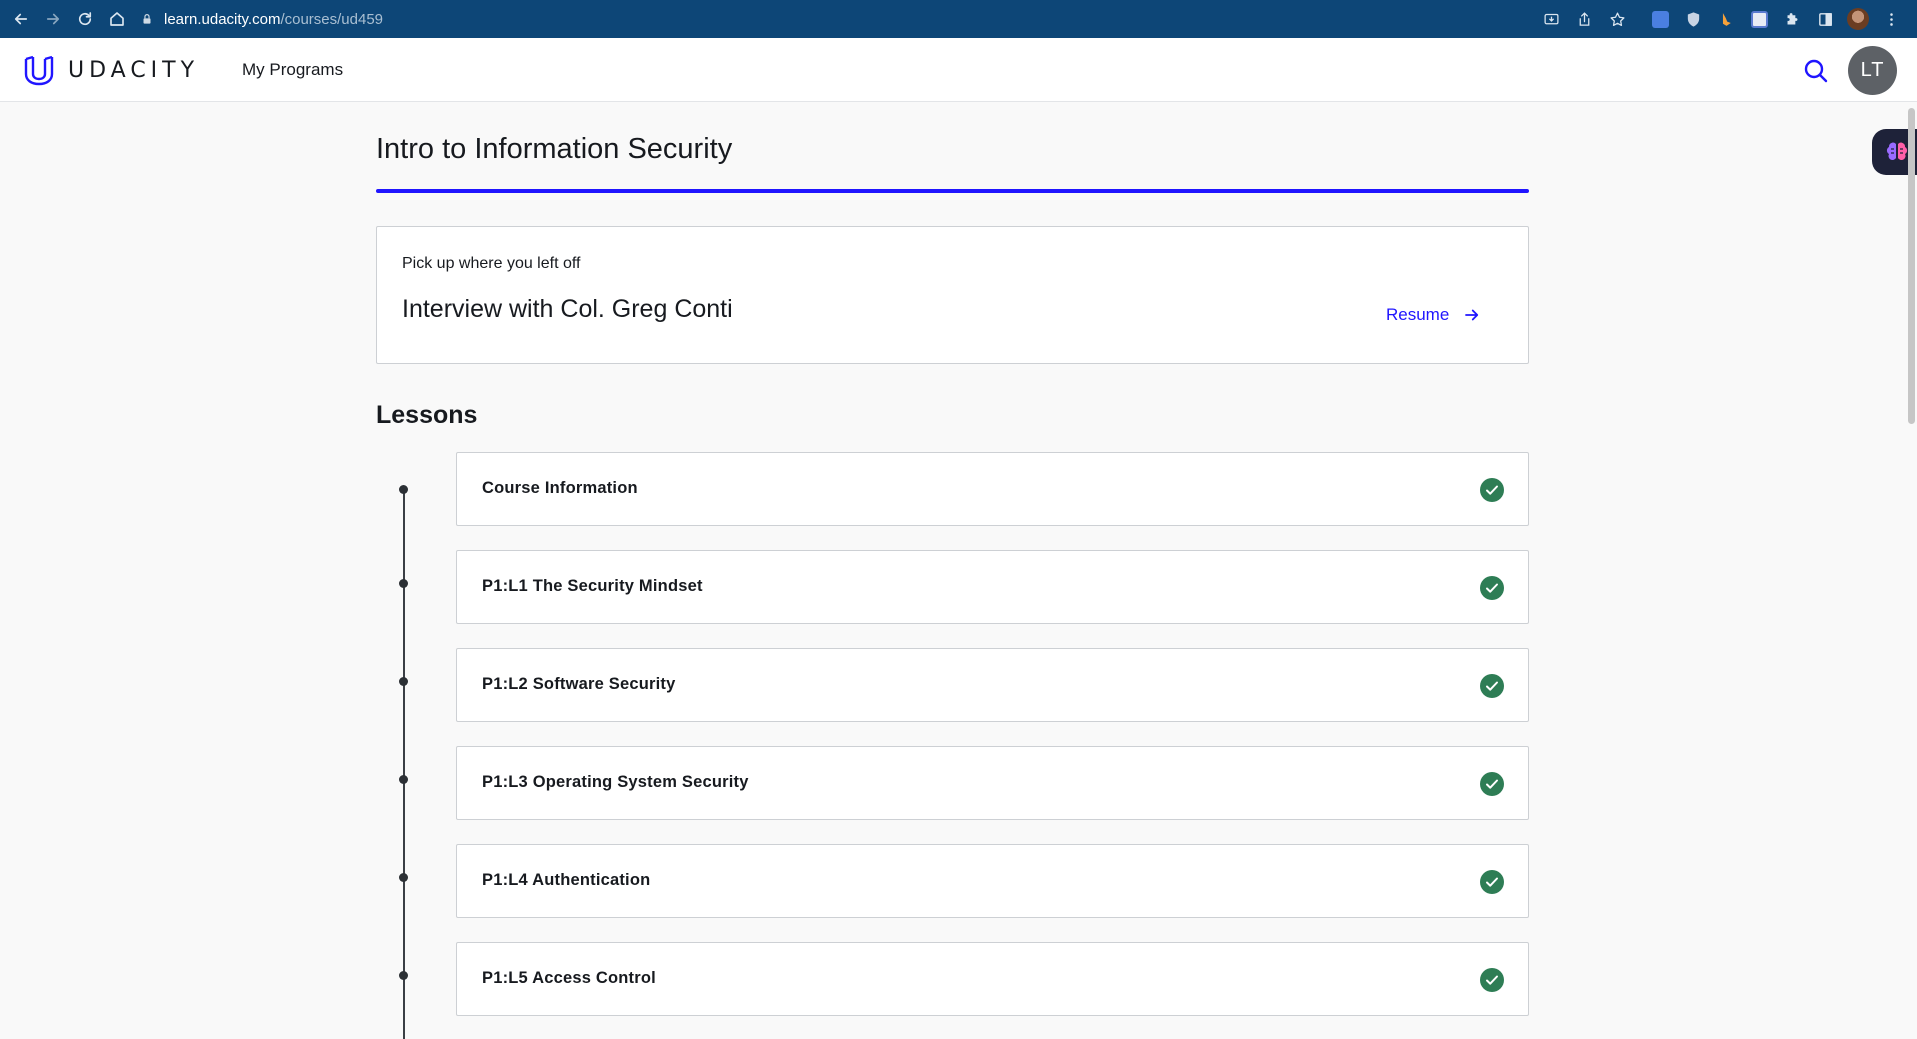  I want to click on translate-extension-icon, so click(1660, 19).